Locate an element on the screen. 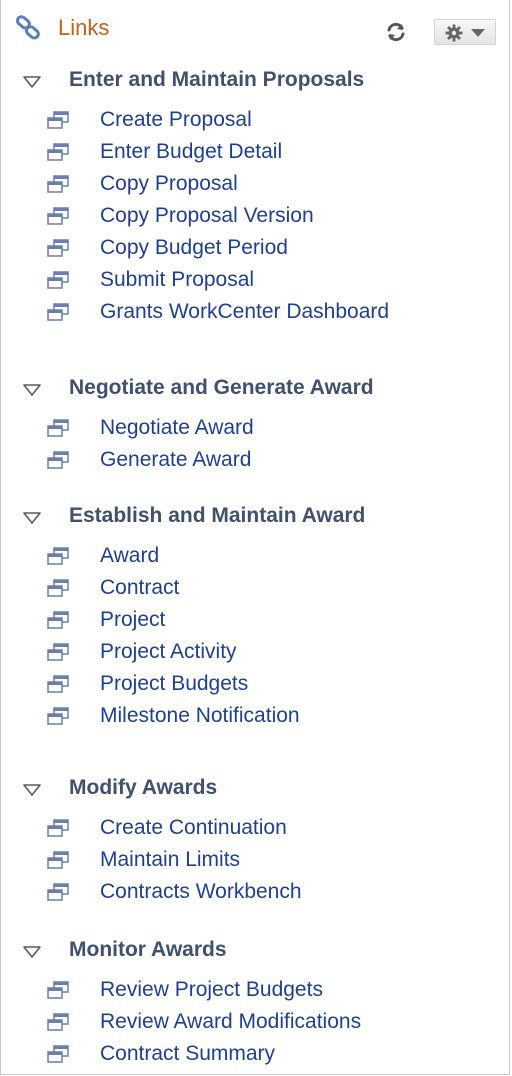  link-item: Enter Budget Detail is located at coordinates (255, 152).